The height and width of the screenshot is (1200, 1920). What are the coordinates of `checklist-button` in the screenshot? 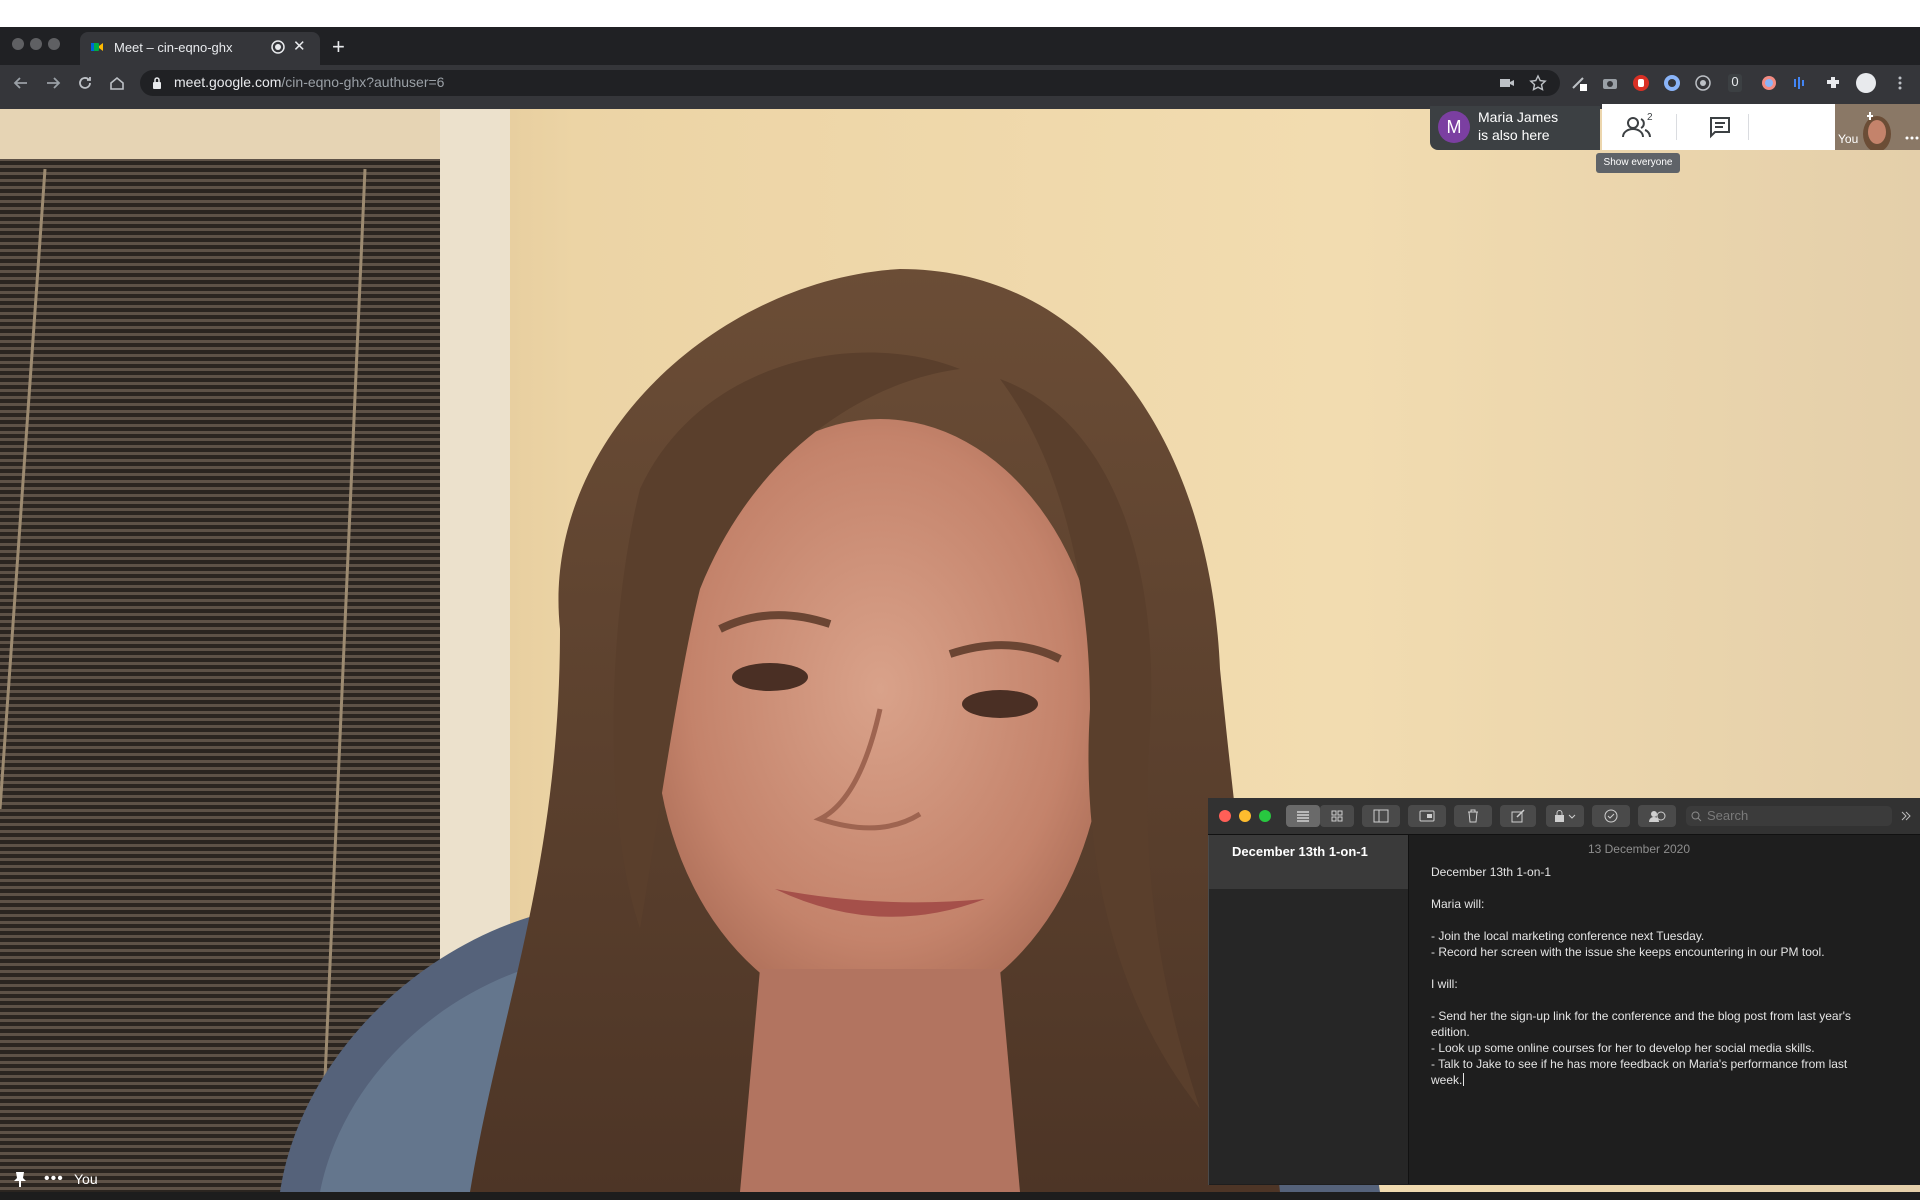 It's located at (1611, 816).